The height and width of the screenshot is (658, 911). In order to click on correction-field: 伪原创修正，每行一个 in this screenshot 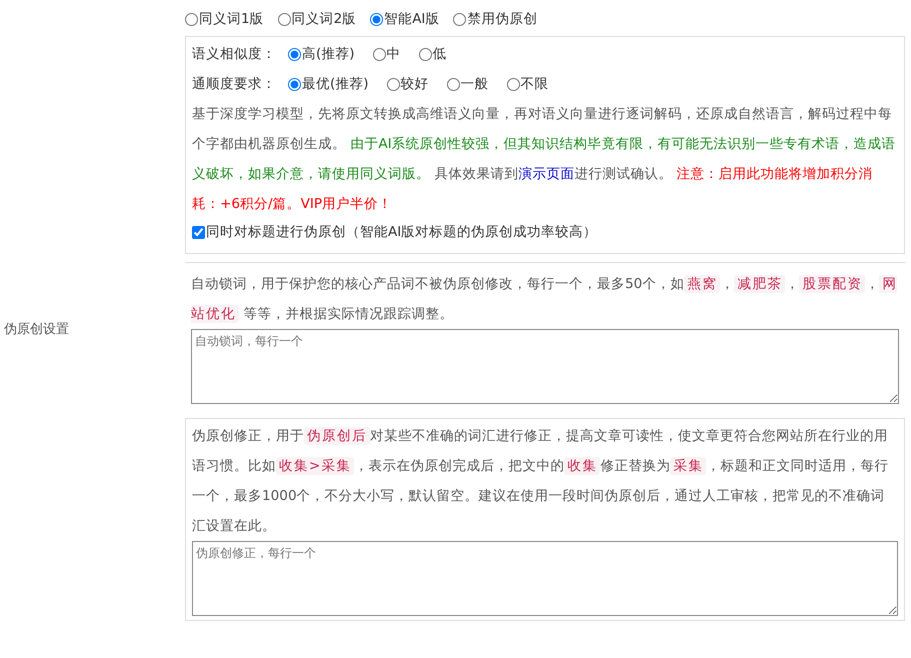, I will do `click(545, 578)`.